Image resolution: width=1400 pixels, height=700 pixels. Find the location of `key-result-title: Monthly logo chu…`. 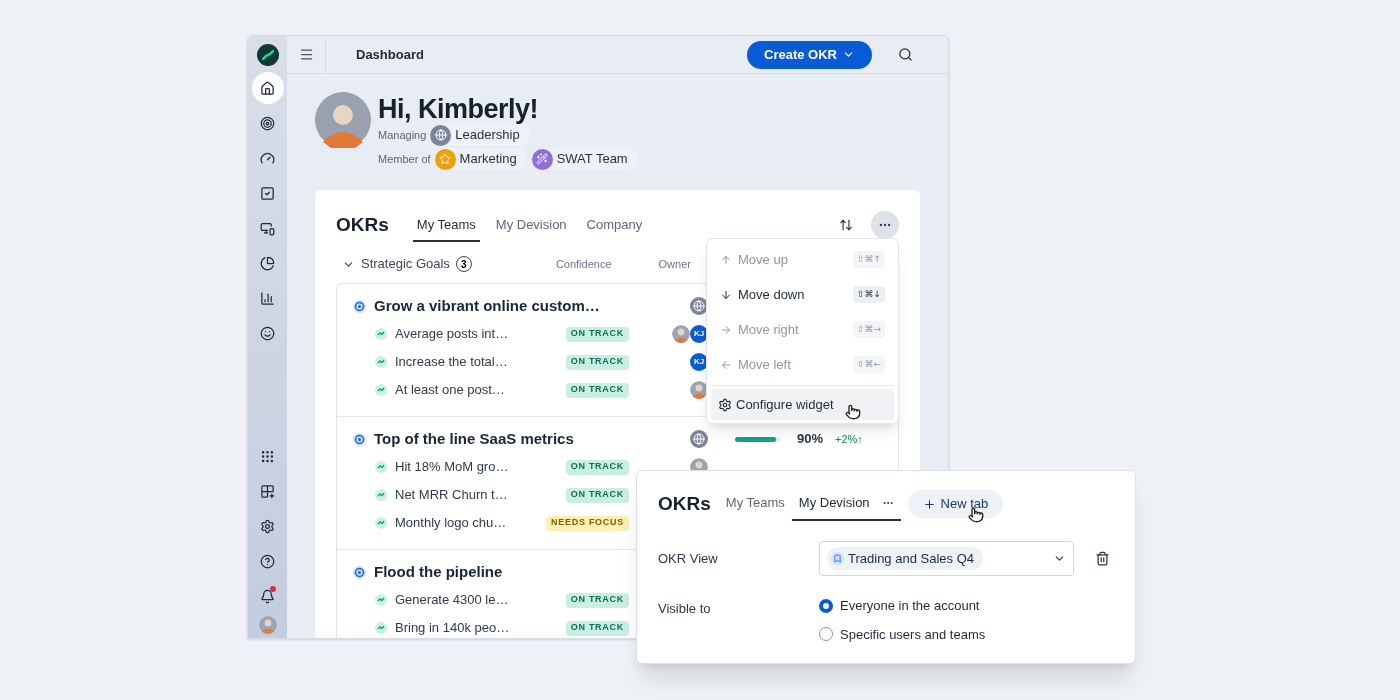

key-result-title: Monthly logo chu… is located at coordinates (451, 523).